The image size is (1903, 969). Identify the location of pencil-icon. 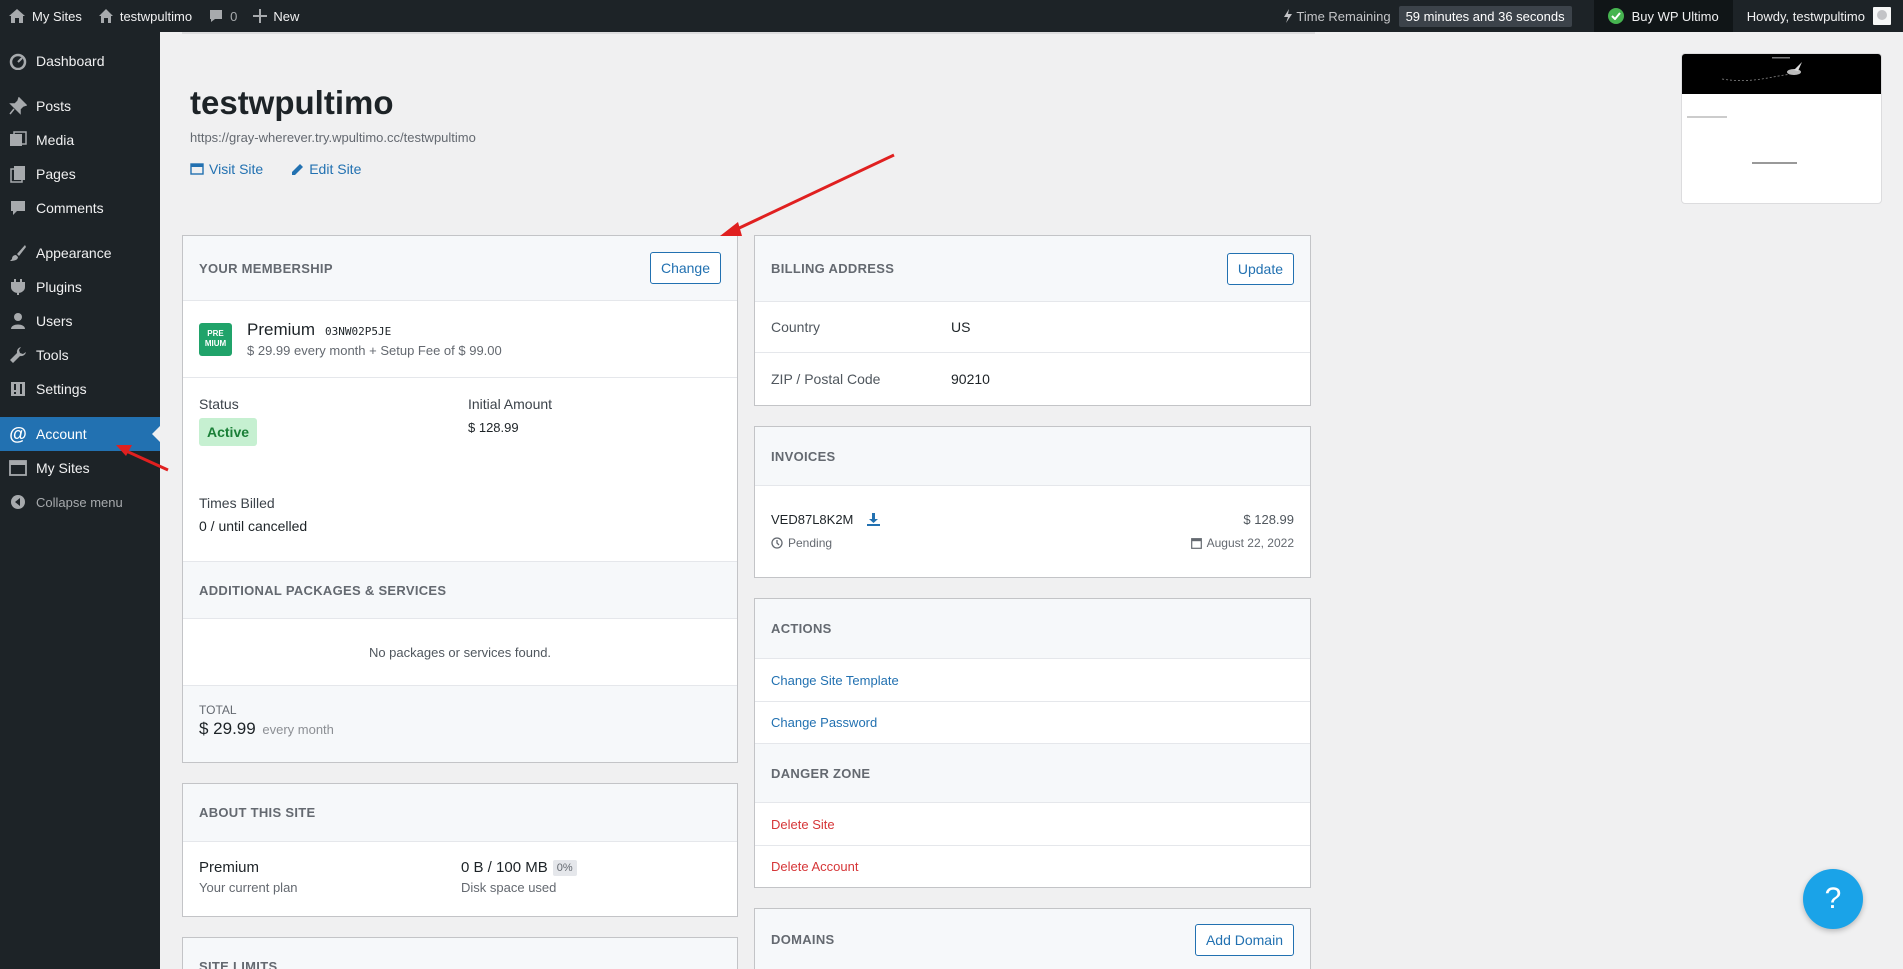
(298, 169).